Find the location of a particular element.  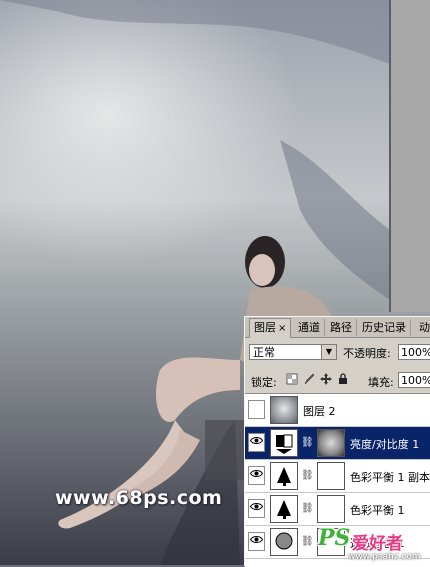

tab-actions: 动 is located at coordinates (422, 327).